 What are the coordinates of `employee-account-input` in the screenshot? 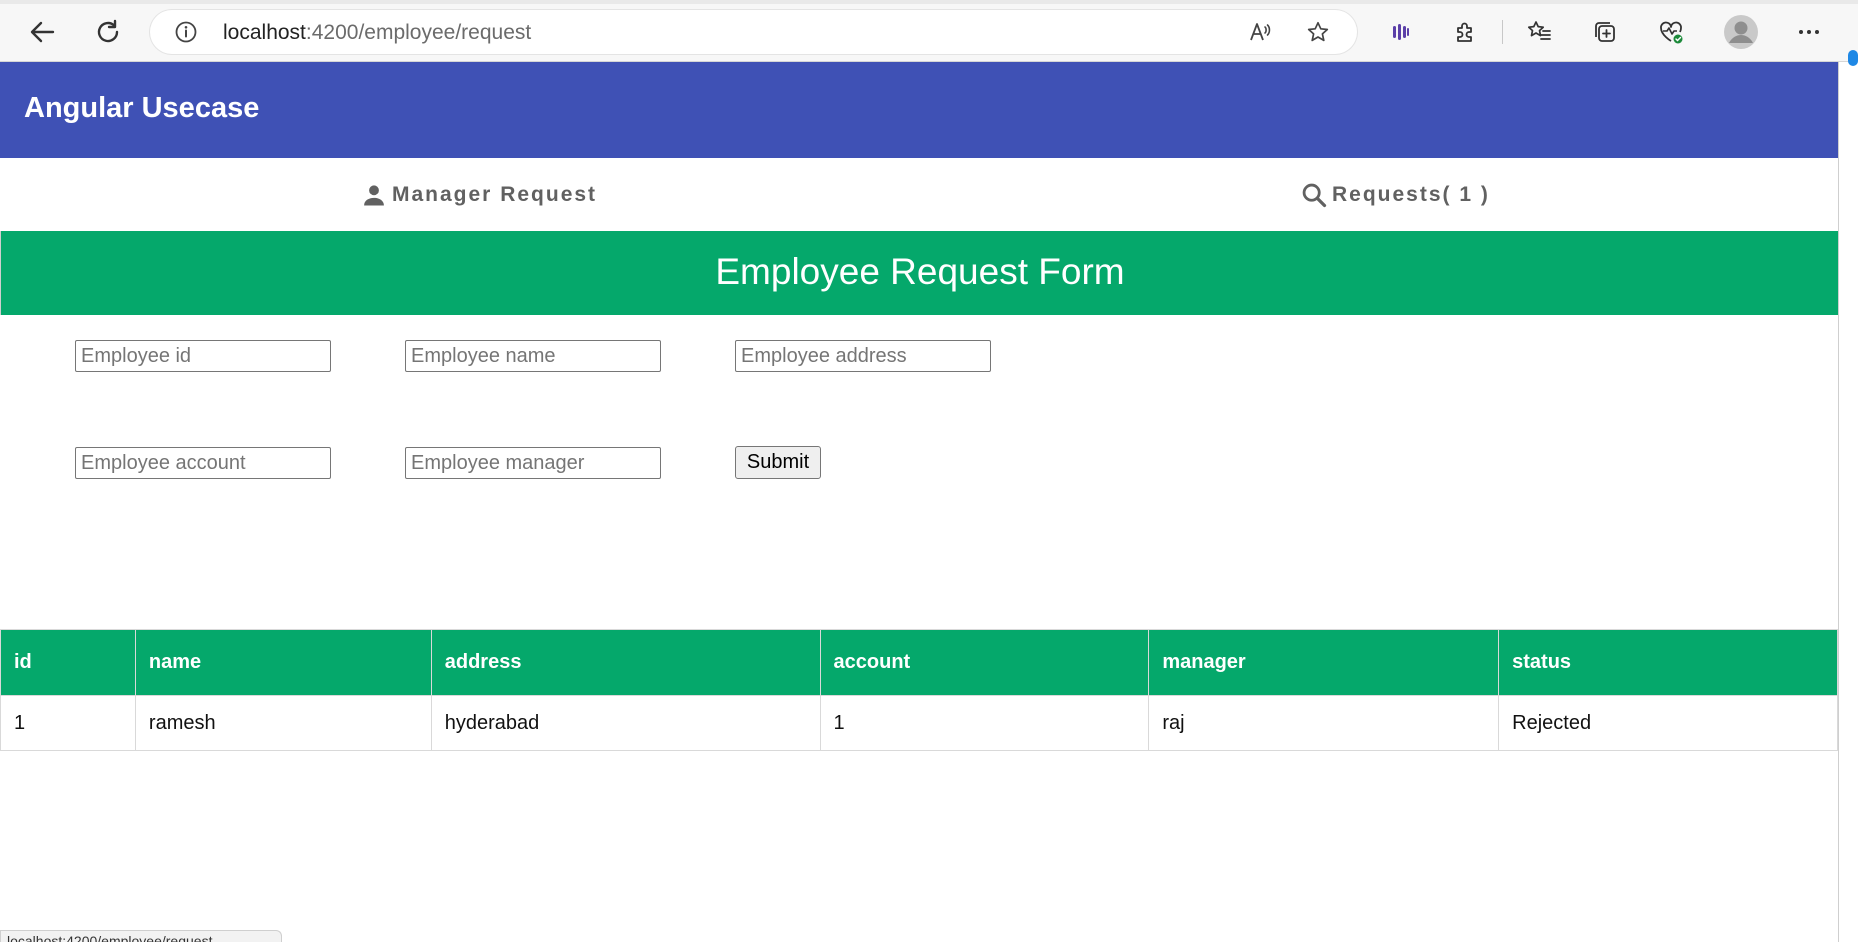 It's located at (203, 463).